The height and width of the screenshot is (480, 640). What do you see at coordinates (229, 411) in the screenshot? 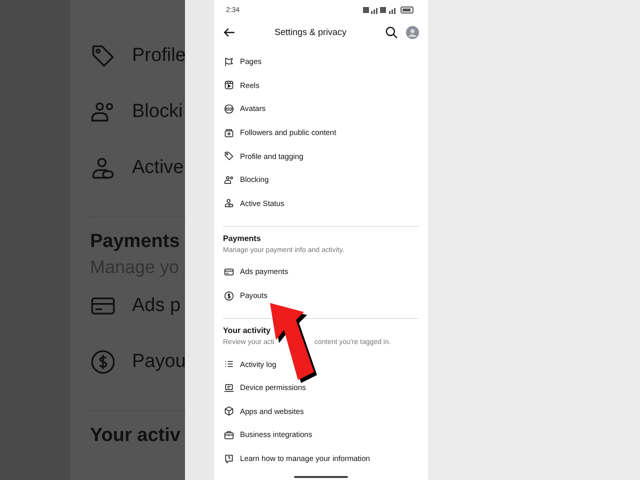
I see `cube-icon` at bounding box center [229, 411].